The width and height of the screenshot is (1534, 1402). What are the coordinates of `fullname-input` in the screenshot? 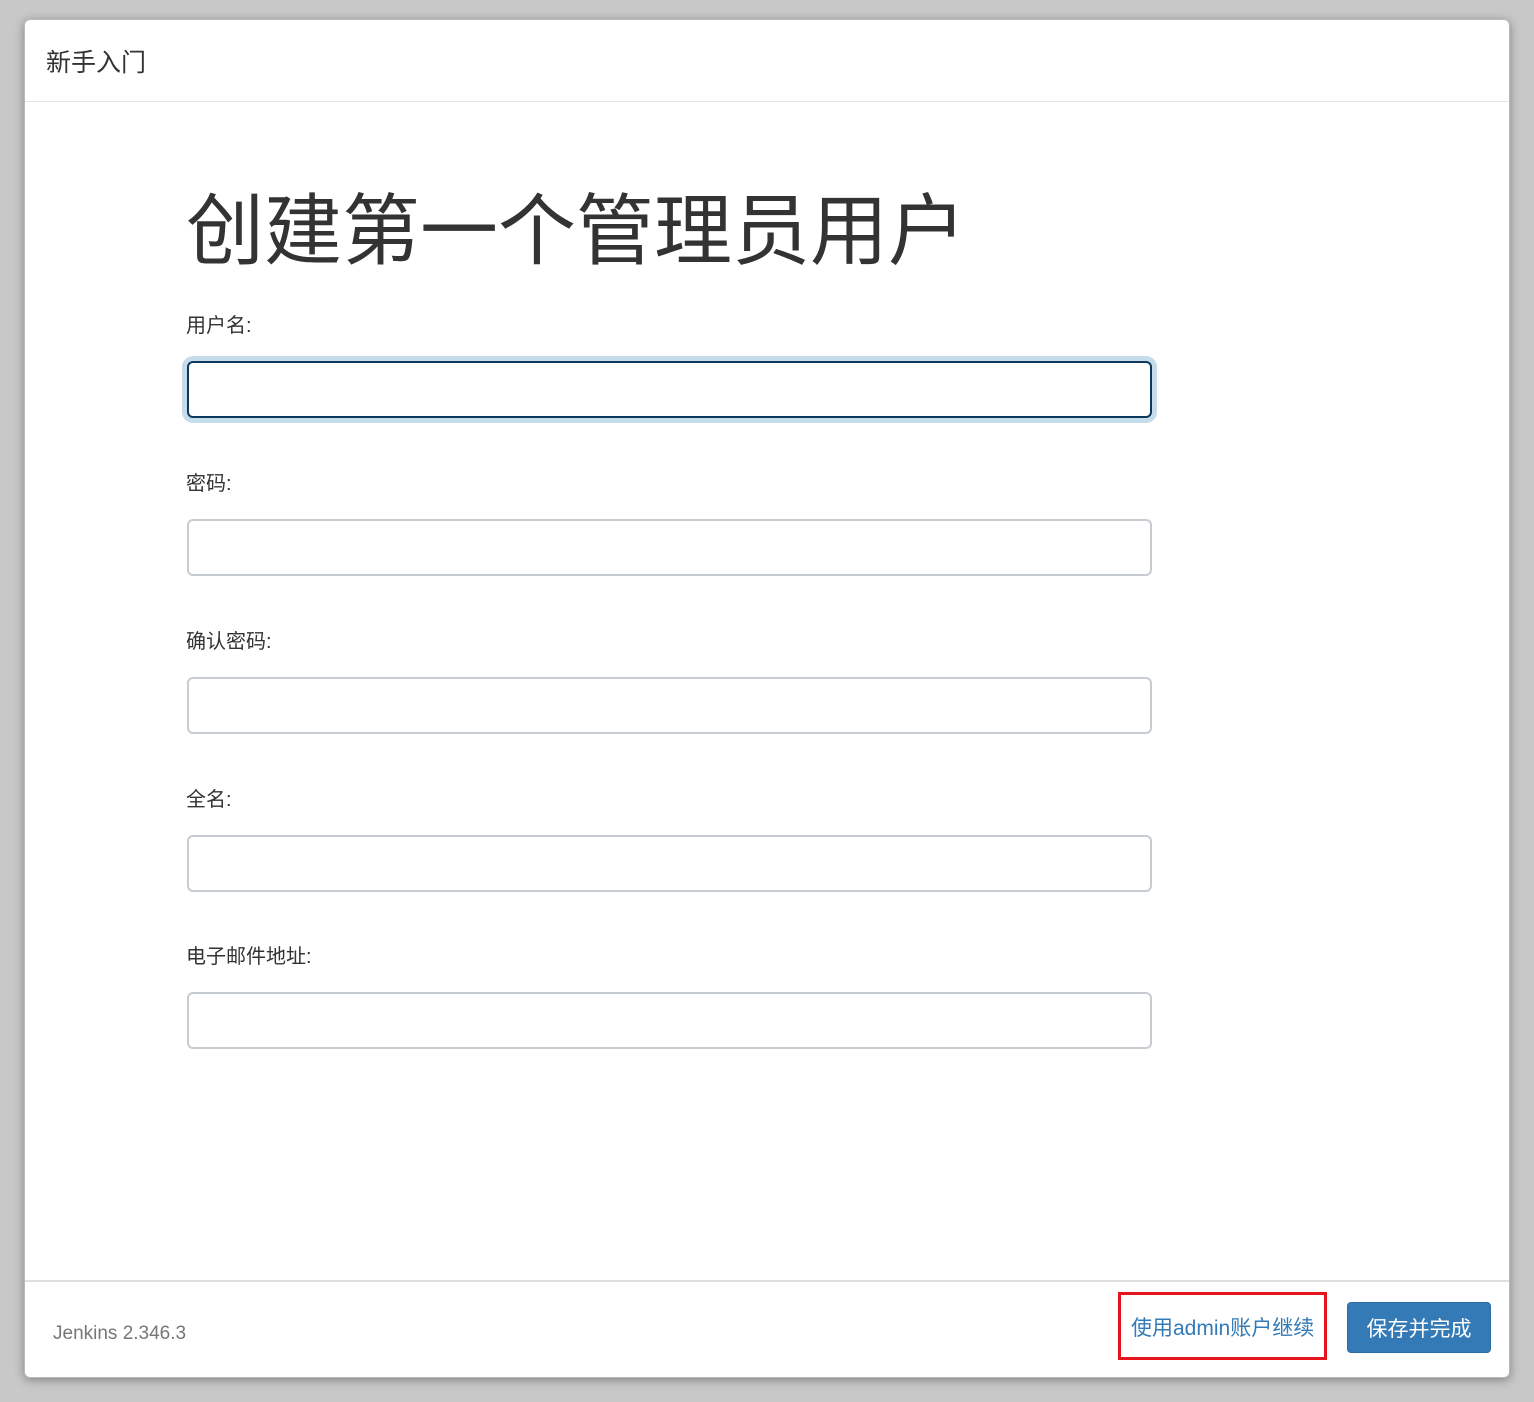 It's located at (669, 863).